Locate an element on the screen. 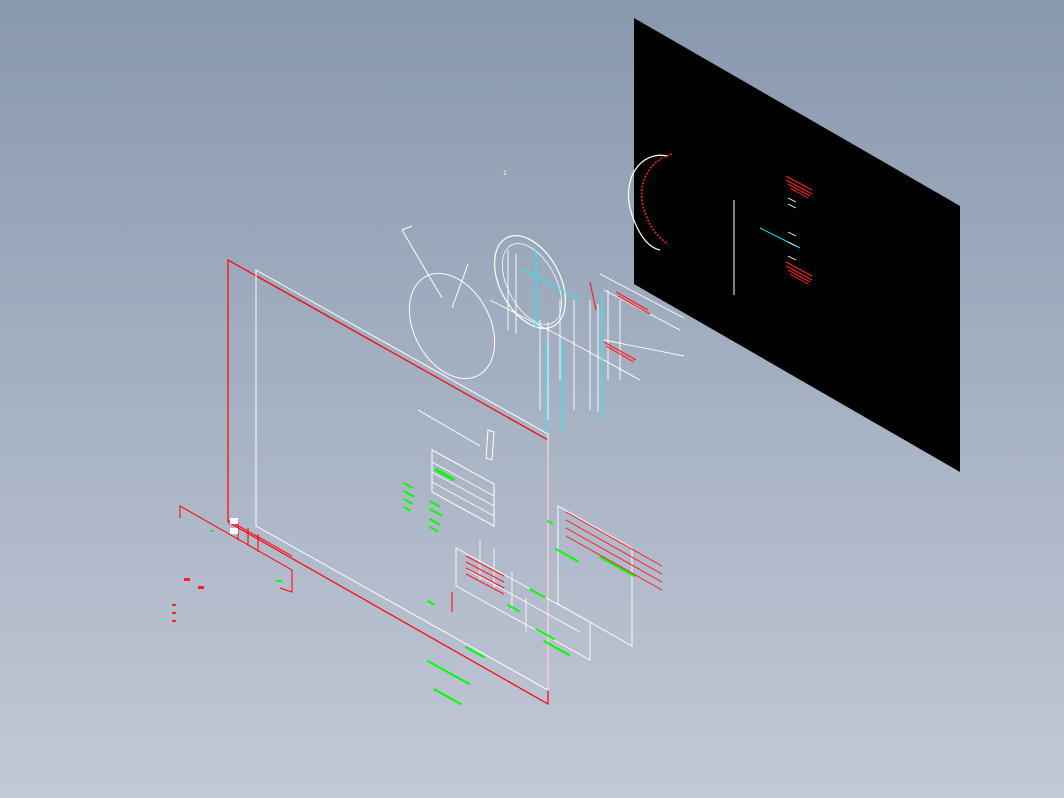 The image size is (1064, 798). side-title-block is located at coordinates (605, 576).